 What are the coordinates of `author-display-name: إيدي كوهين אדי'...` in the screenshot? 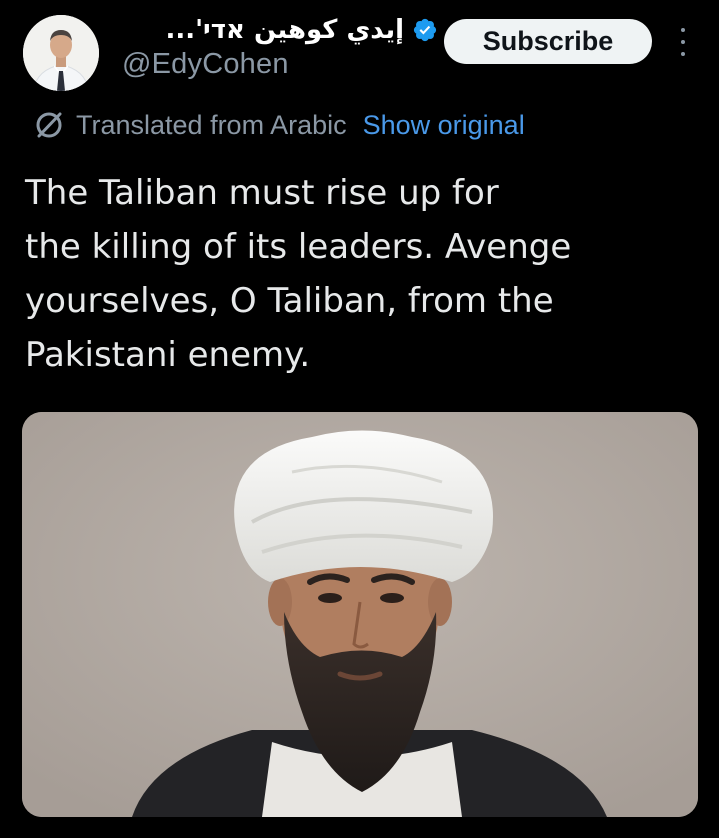 It's located at (284, 30).